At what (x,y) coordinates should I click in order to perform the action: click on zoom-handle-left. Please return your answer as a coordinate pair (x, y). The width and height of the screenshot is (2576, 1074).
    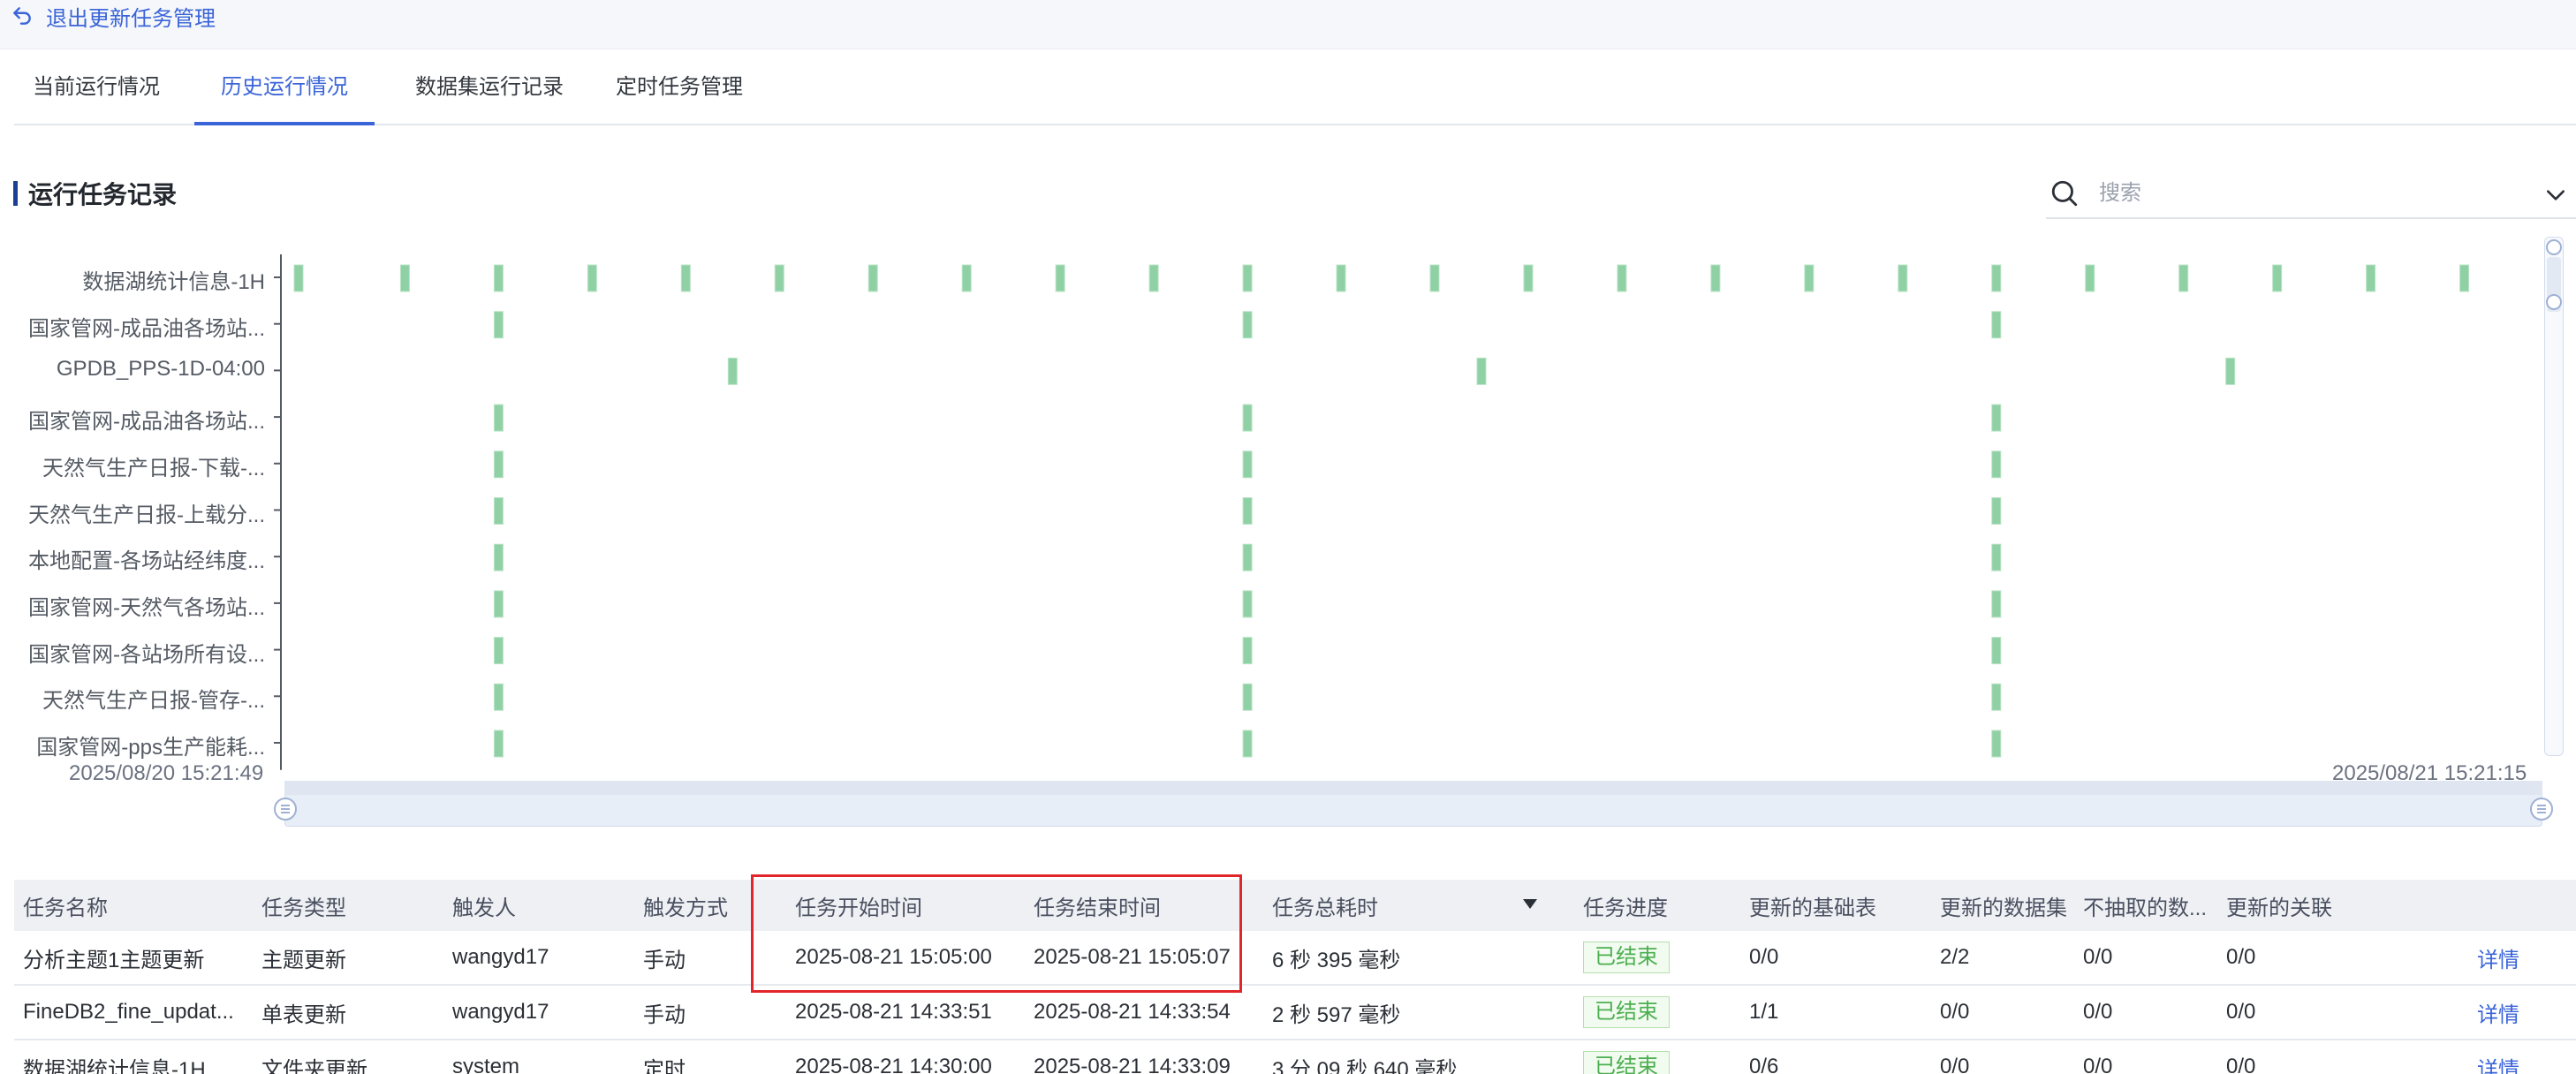
    Looking at the image, I should click on (285, 809).